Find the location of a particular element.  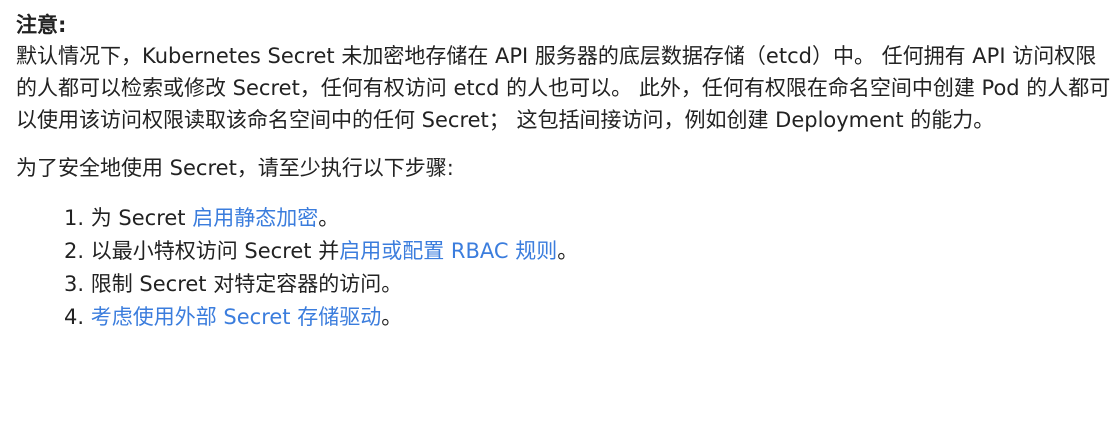

configure-rbac-rules-link: 启用或配置 RBAC 规则 is located at coordinates (448, 251).